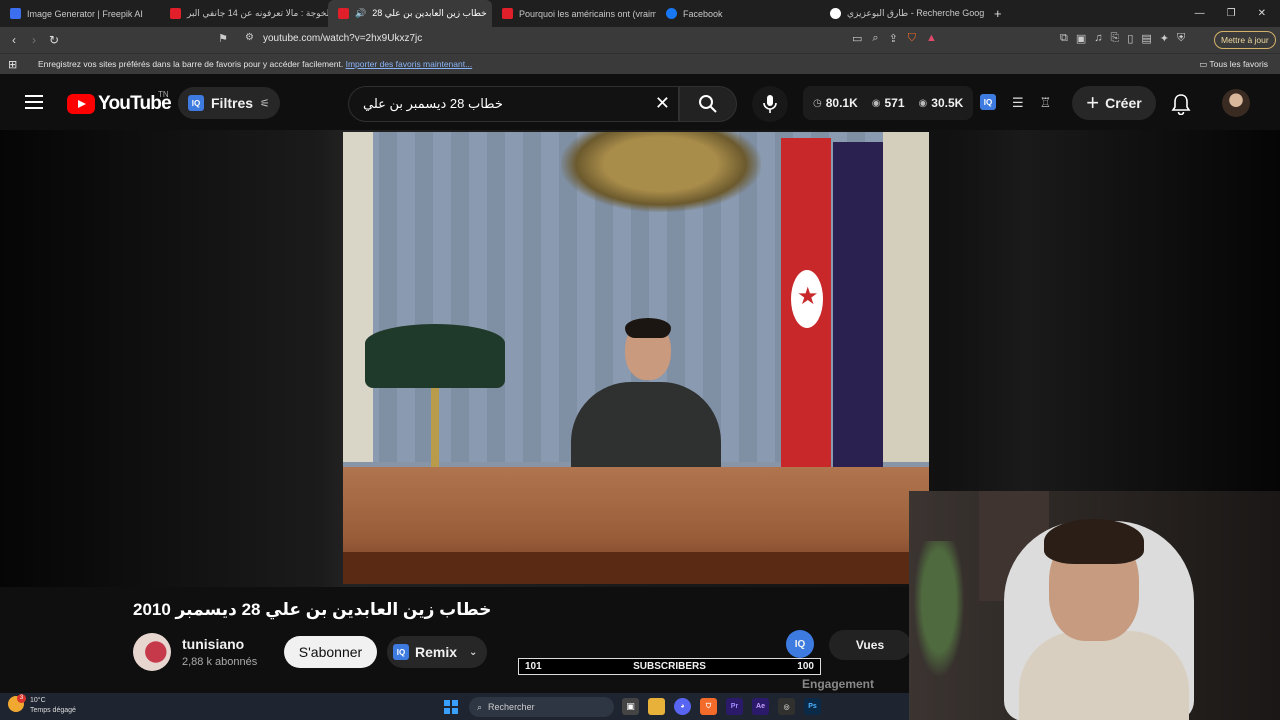  I want to click on channel-avatar, so click(152, 652).